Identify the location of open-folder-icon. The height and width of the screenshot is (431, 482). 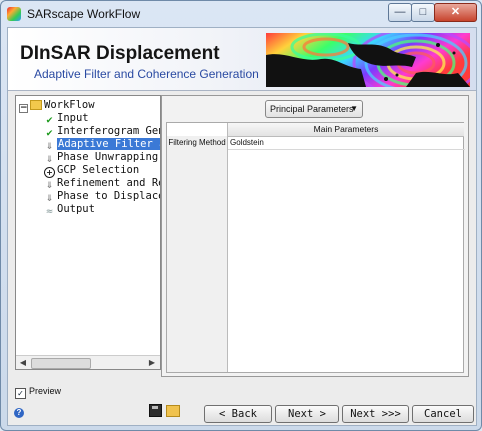
(173, 411).